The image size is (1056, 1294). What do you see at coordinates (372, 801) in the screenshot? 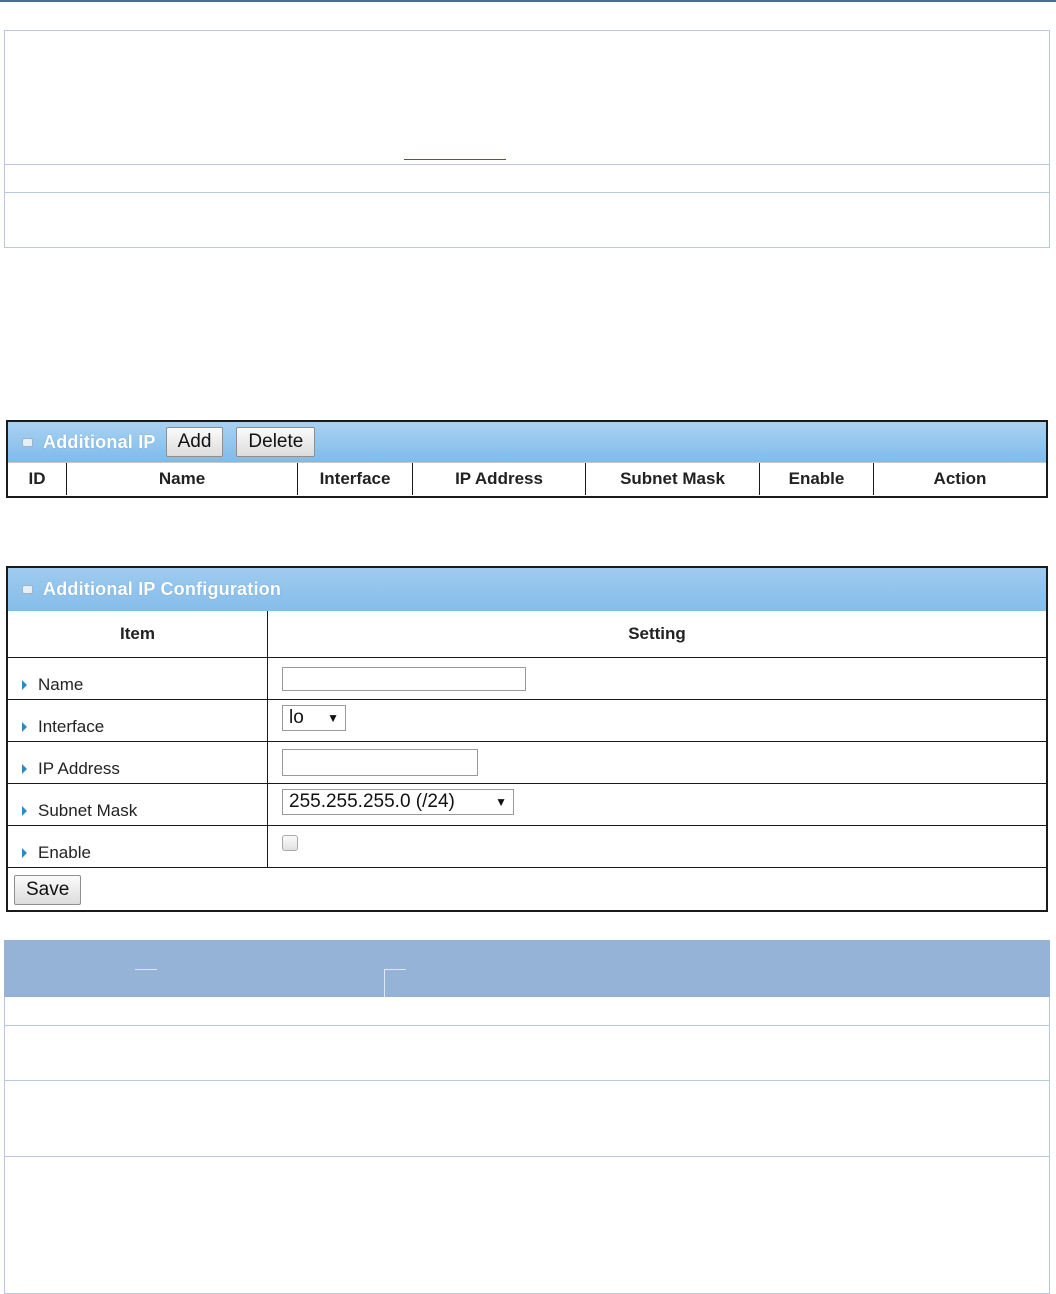
I see `subnet-mask-select-value: 255.255.255.0 (/24)` at bounding box center [372, 801].